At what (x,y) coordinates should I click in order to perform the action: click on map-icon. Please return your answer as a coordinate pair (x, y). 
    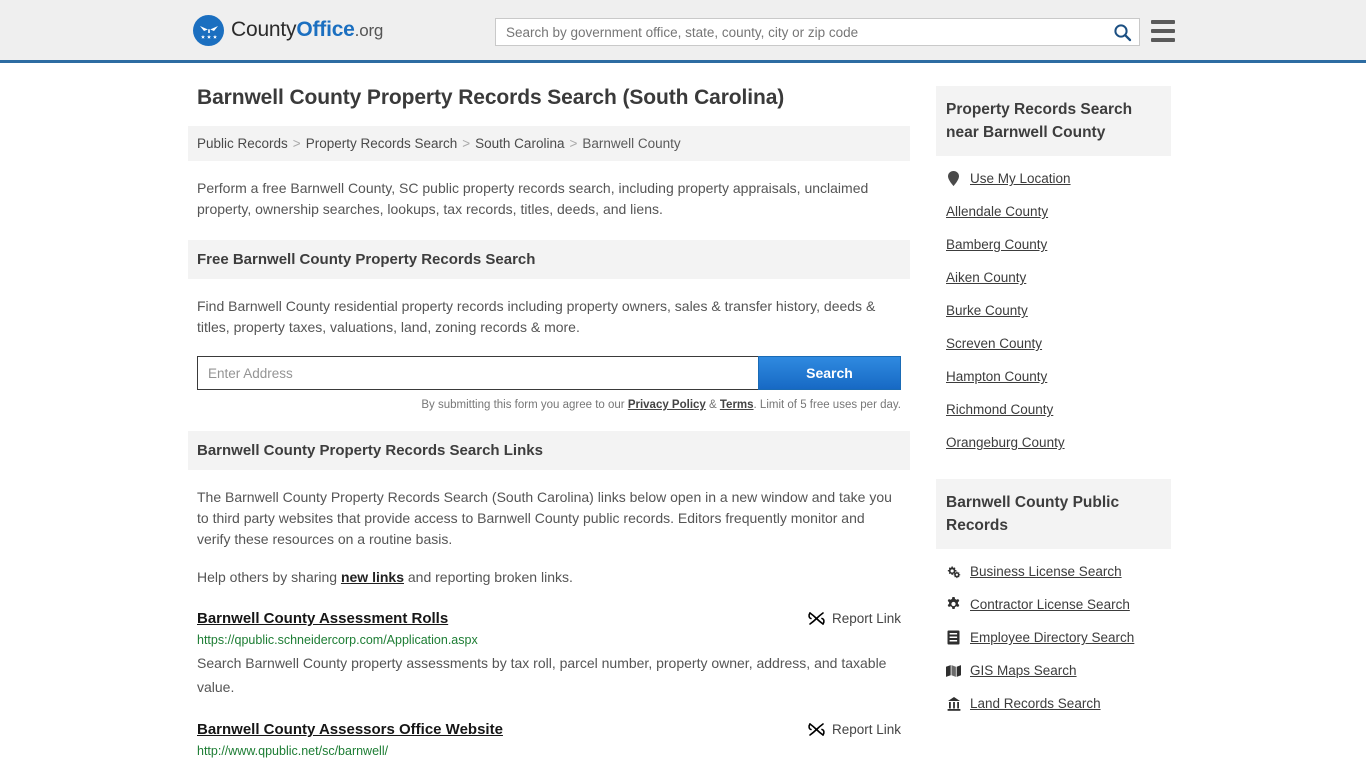
    Looking at the image, I should click on (953, 671).